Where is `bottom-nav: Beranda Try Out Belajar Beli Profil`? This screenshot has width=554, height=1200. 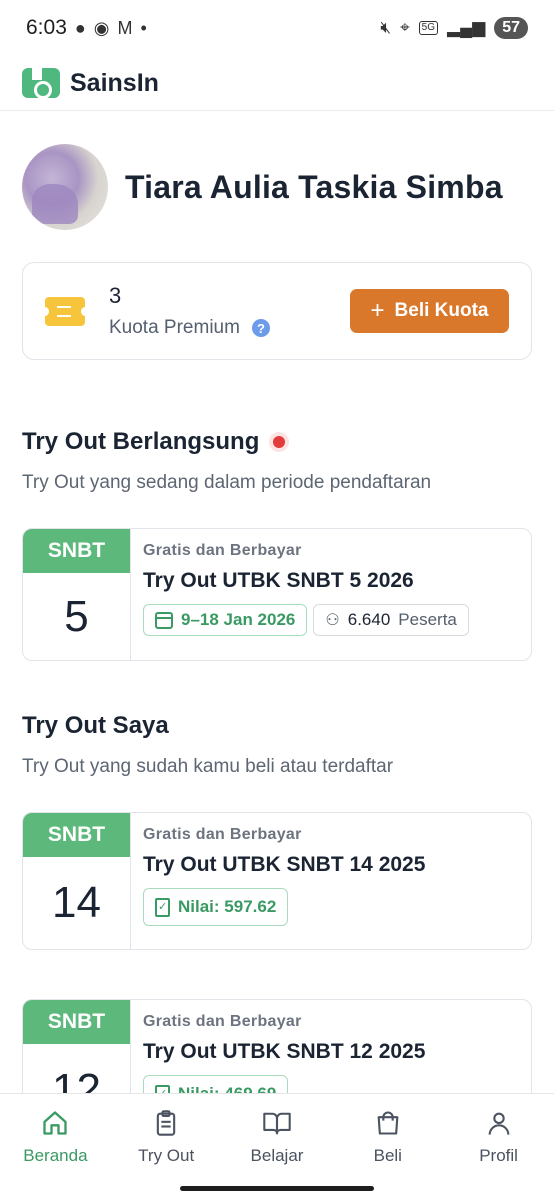
bottom-nav: Beranda Try Out Belajar Beli Profil is located at coordinates (277, 1135).